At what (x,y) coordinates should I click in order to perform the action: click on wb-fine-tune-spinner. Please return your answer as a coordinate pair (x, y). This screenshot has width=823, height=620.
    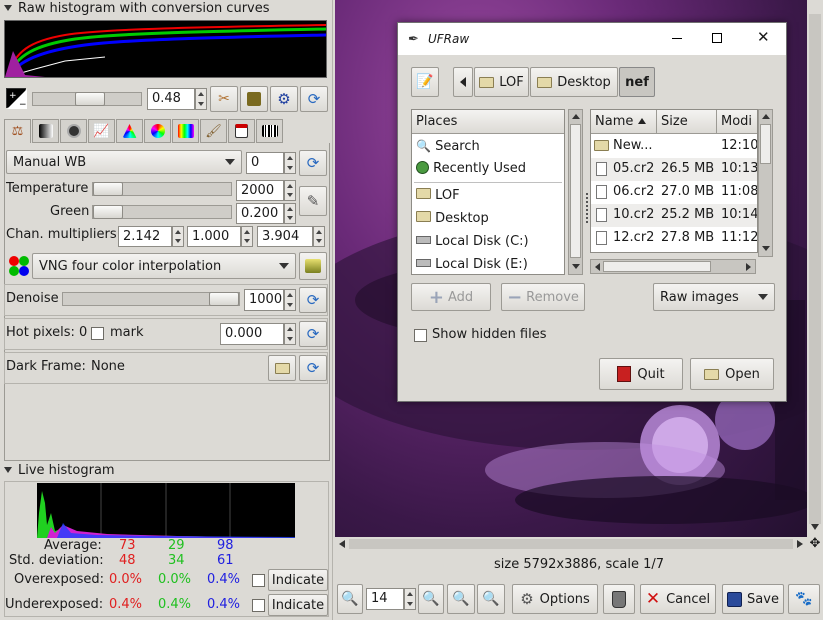
    Looking at the image, I should click on (290, 163).